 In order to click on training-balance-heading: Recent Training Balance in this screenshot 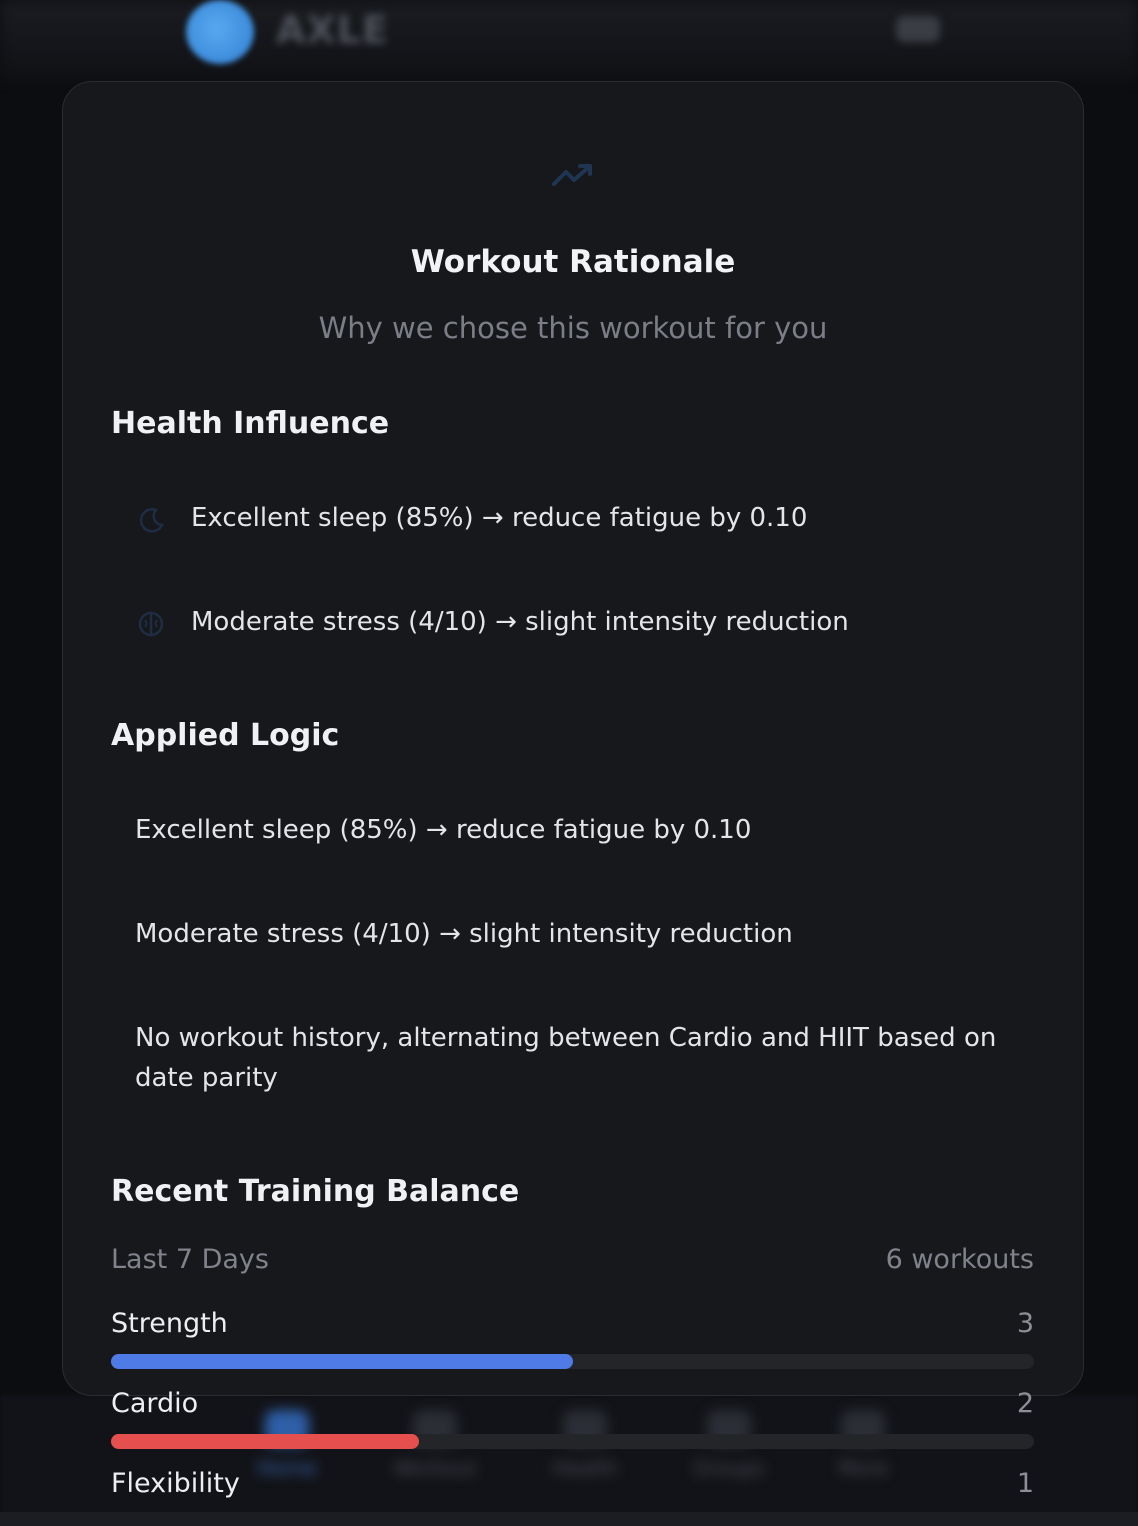, I will do `click(315, 1191)`.